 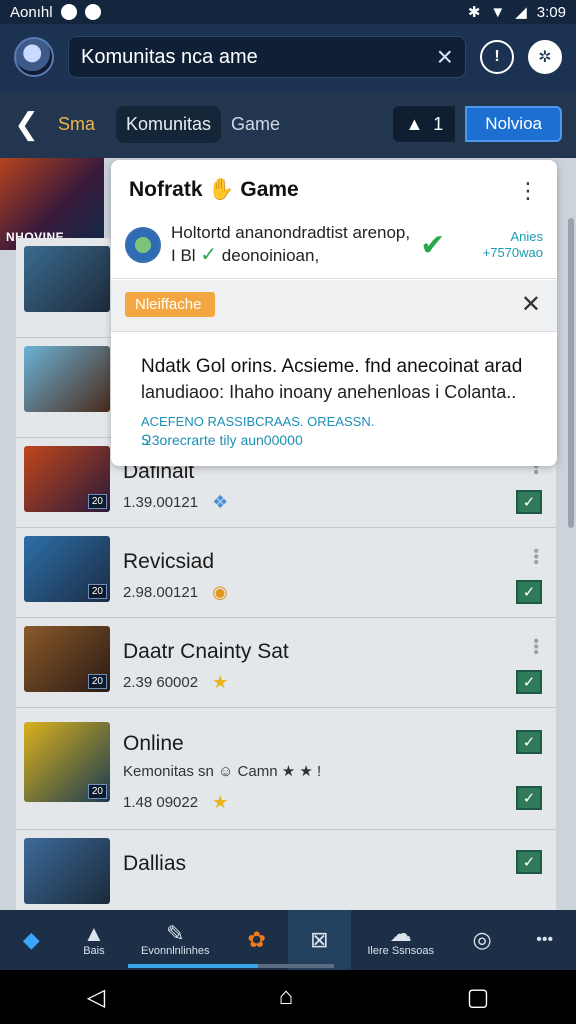 I want to click on bottom-tab-label: Evonnlnlinhes, so click(x=175, y=951).